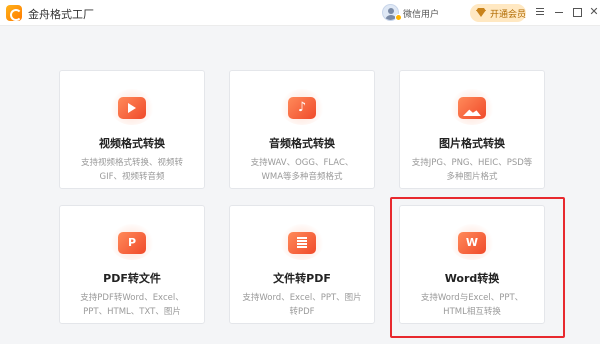 The height and width of the screenshot is (344, 600). What do you see at coordinates (132, 129) in the screenshot?
I see `card-video-conversion: 视频格式转换 支持视频格式转换、视频转GIF、视频转音频` at bounding box center [132, 129].